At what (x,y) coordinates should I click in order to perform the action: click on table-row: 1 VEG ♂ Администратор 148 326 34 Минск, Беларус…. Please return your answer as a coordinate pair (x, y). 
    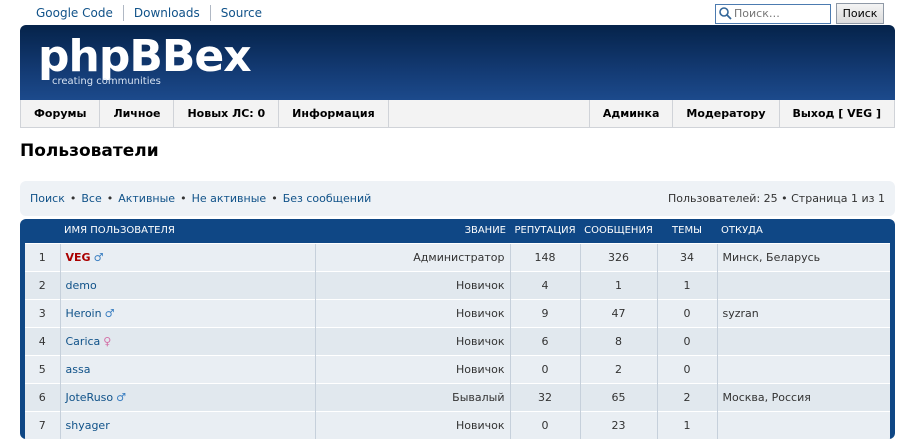
    Looking at the image, I should click on (457, 256).